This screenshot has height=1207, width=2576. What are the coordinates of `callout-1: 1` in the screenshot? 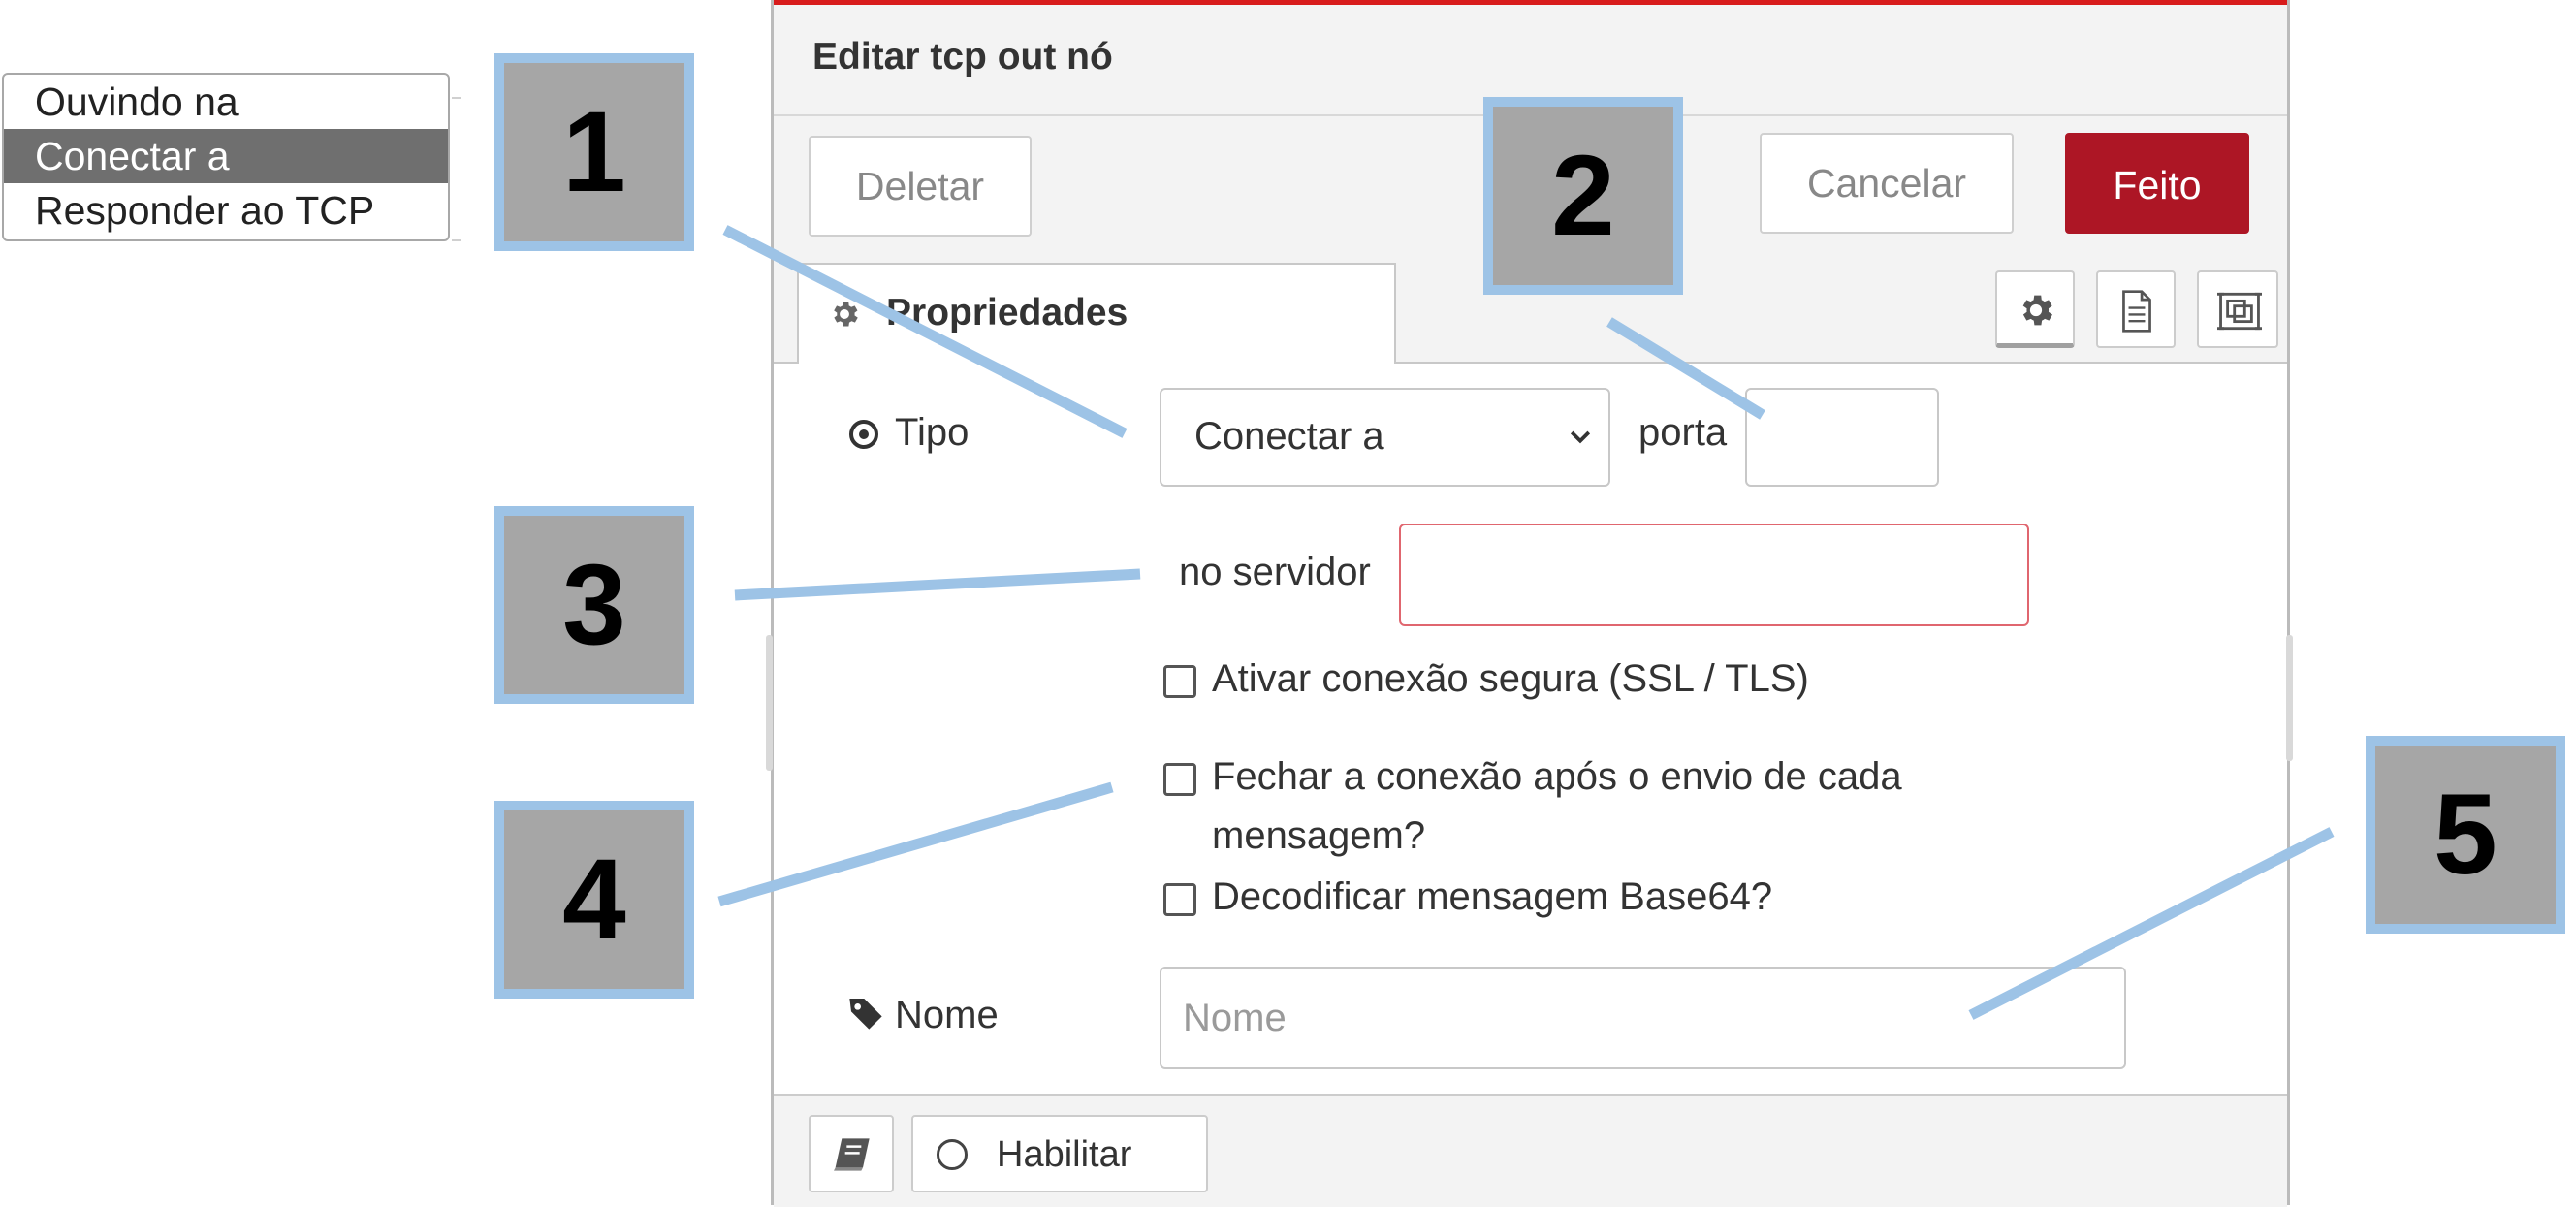 It's located at (594, 152).